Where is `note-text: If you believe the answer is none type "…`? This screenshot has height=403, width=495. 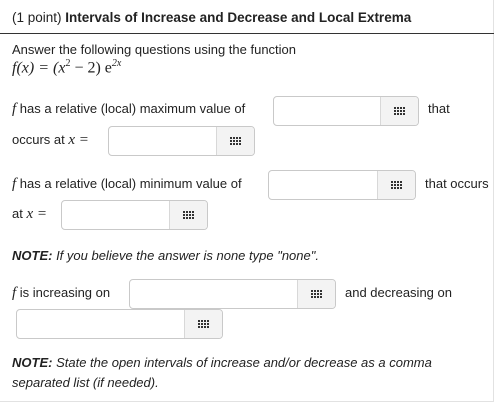 note-text: If you believe the answer is none type "… is located at coordinates (185, 255).